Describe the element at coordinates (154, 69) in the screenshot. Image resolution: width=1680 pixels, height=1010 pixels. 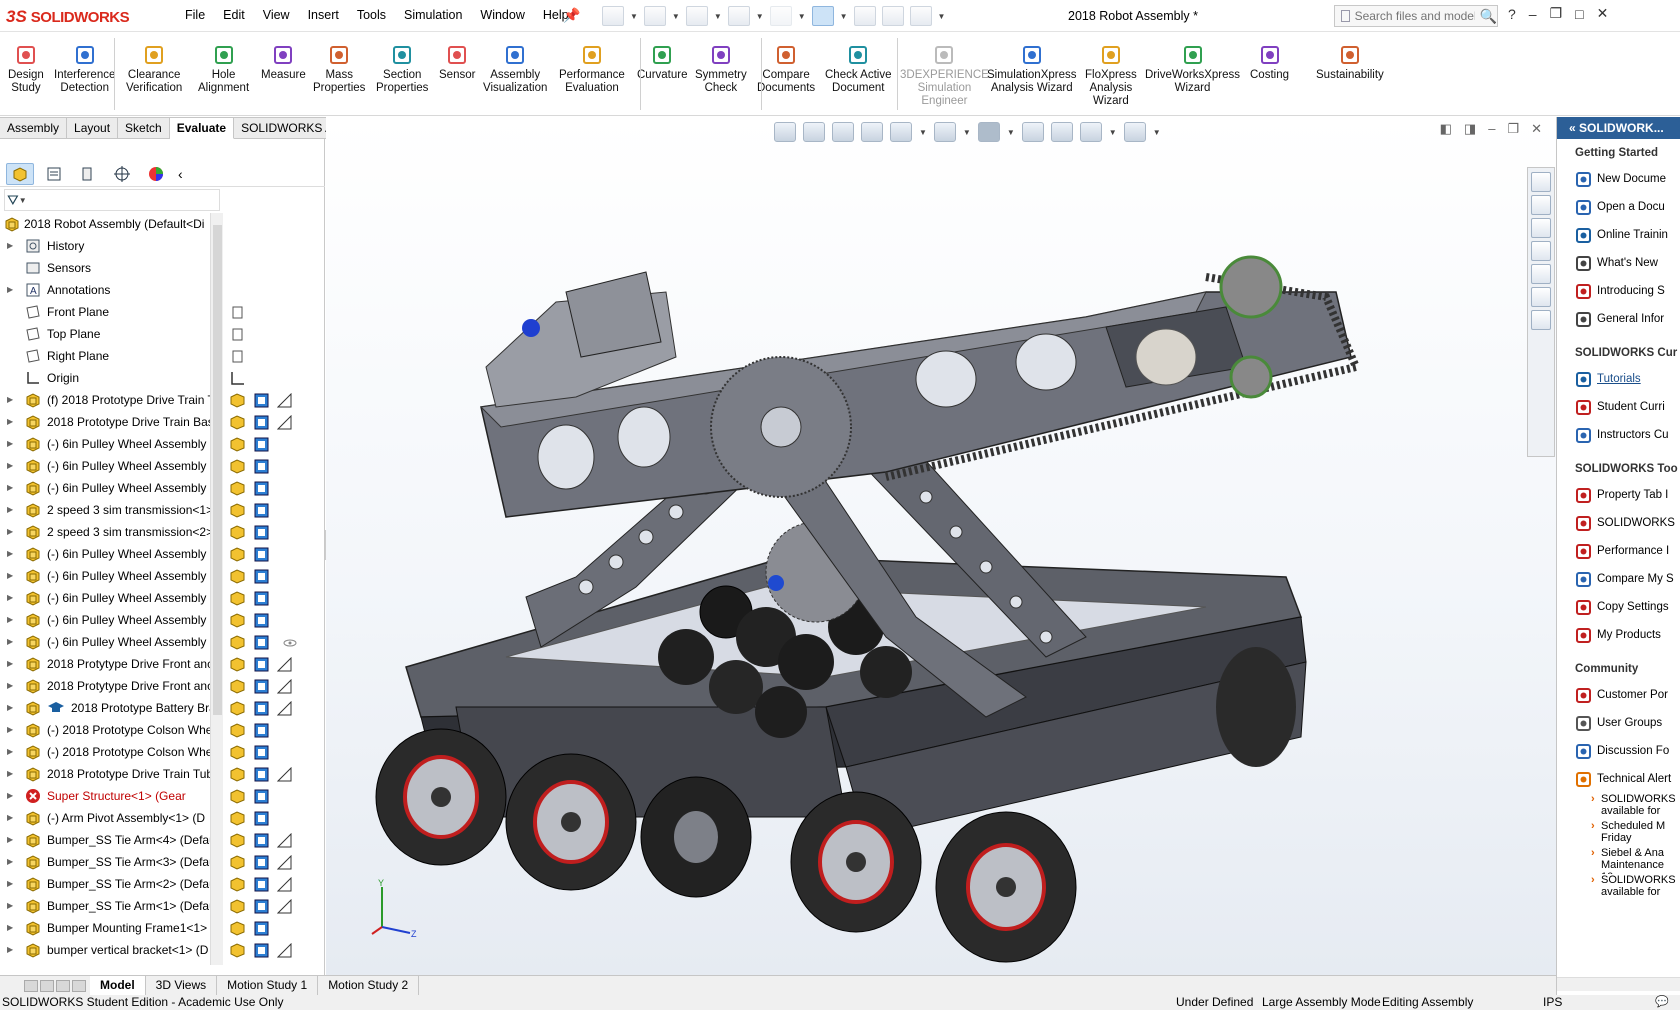
I see `tool-clearance-verification: Clearance Verification` at that location.